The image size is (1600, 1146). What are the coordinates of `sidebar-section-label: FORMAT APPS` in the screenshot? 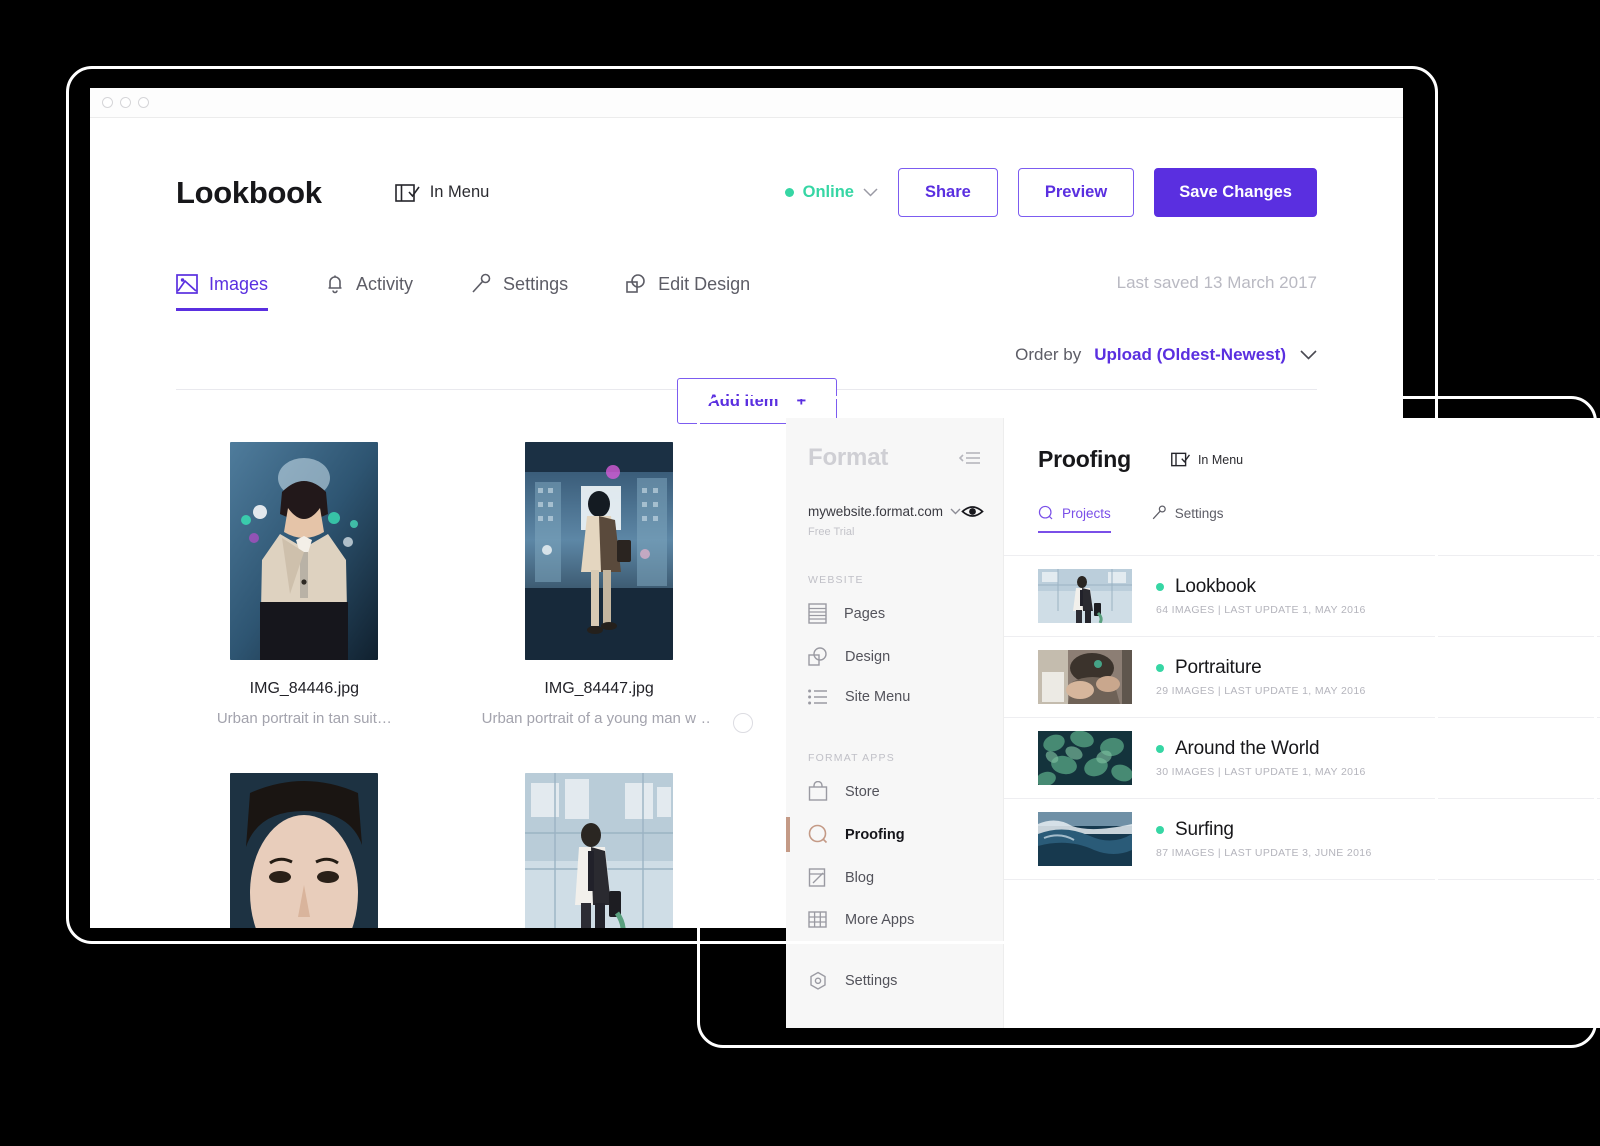 It's located at (851, 758).